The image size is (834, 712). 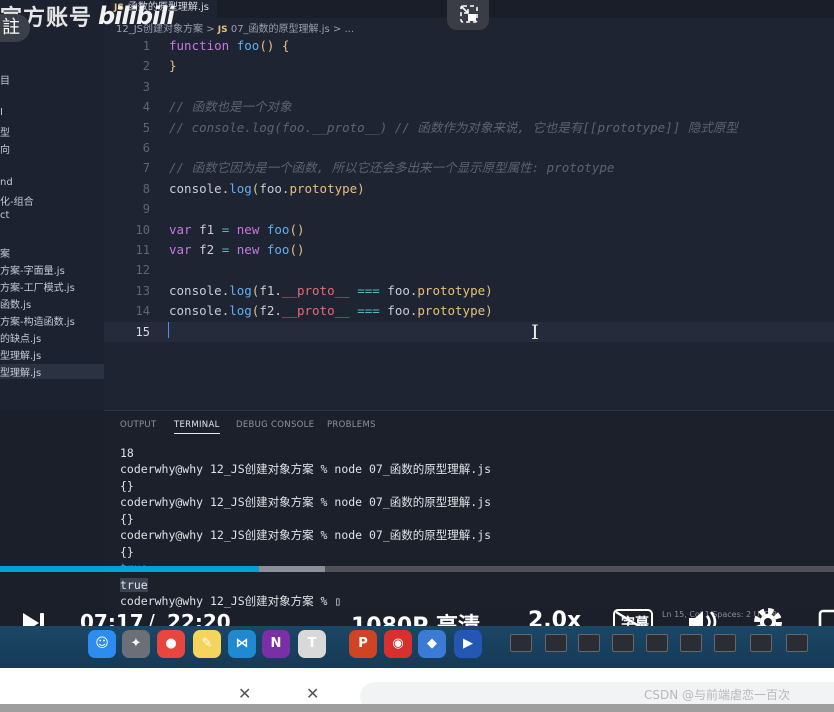 I want to click on progress-played, so click(x=129, y=569).